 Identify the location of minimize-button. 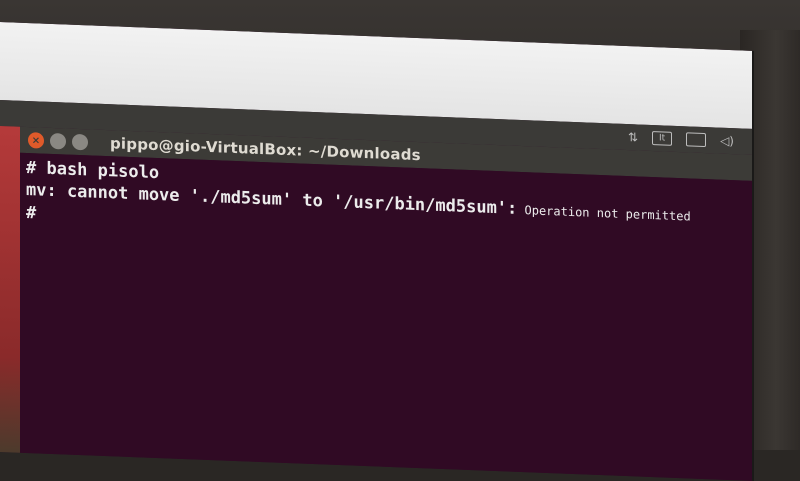
(58, 141).